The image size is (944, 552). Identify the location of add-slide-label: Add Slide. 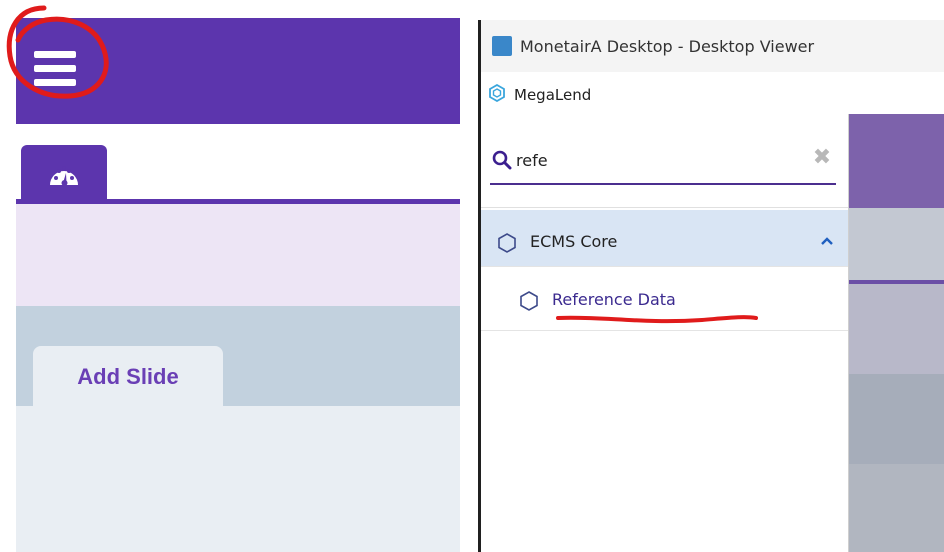
(128, 376).